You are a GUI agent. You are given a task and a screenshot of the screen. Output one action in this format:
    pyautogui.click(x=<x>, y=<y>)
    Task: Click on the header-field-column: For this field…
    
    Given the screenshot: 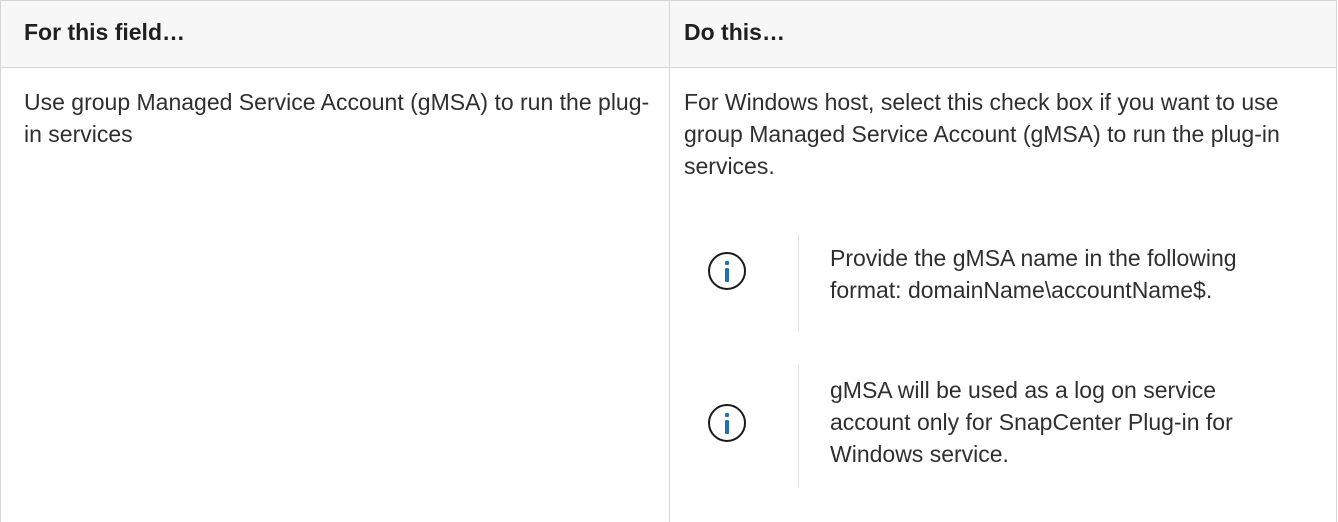 What is the action you would take?
    pyautogui.click(x=104, y=32)
    